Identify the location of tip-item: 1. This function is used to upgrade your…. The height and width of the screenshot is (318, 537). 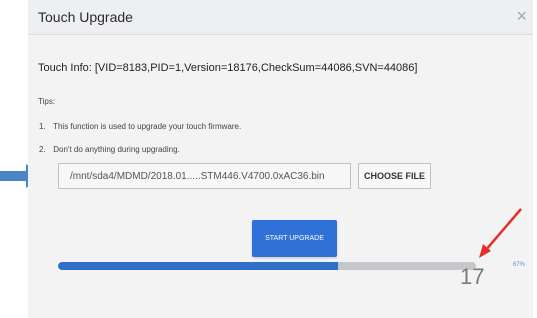
(140, 126).